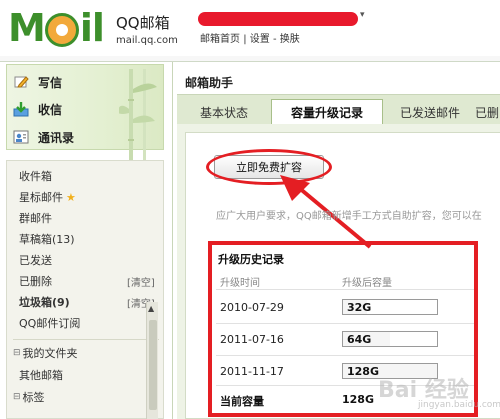 The image size is (500, 419). Describe the element at coordinates (269, 167) in the screenshot. I see `free-expand-button: 立即免费扩容` at that location.